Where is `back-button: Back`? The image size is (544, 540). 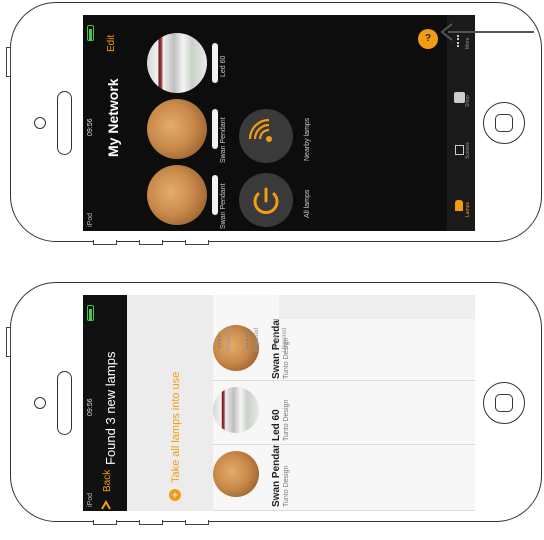 back-button: Back is located at coordinates (107, 481).